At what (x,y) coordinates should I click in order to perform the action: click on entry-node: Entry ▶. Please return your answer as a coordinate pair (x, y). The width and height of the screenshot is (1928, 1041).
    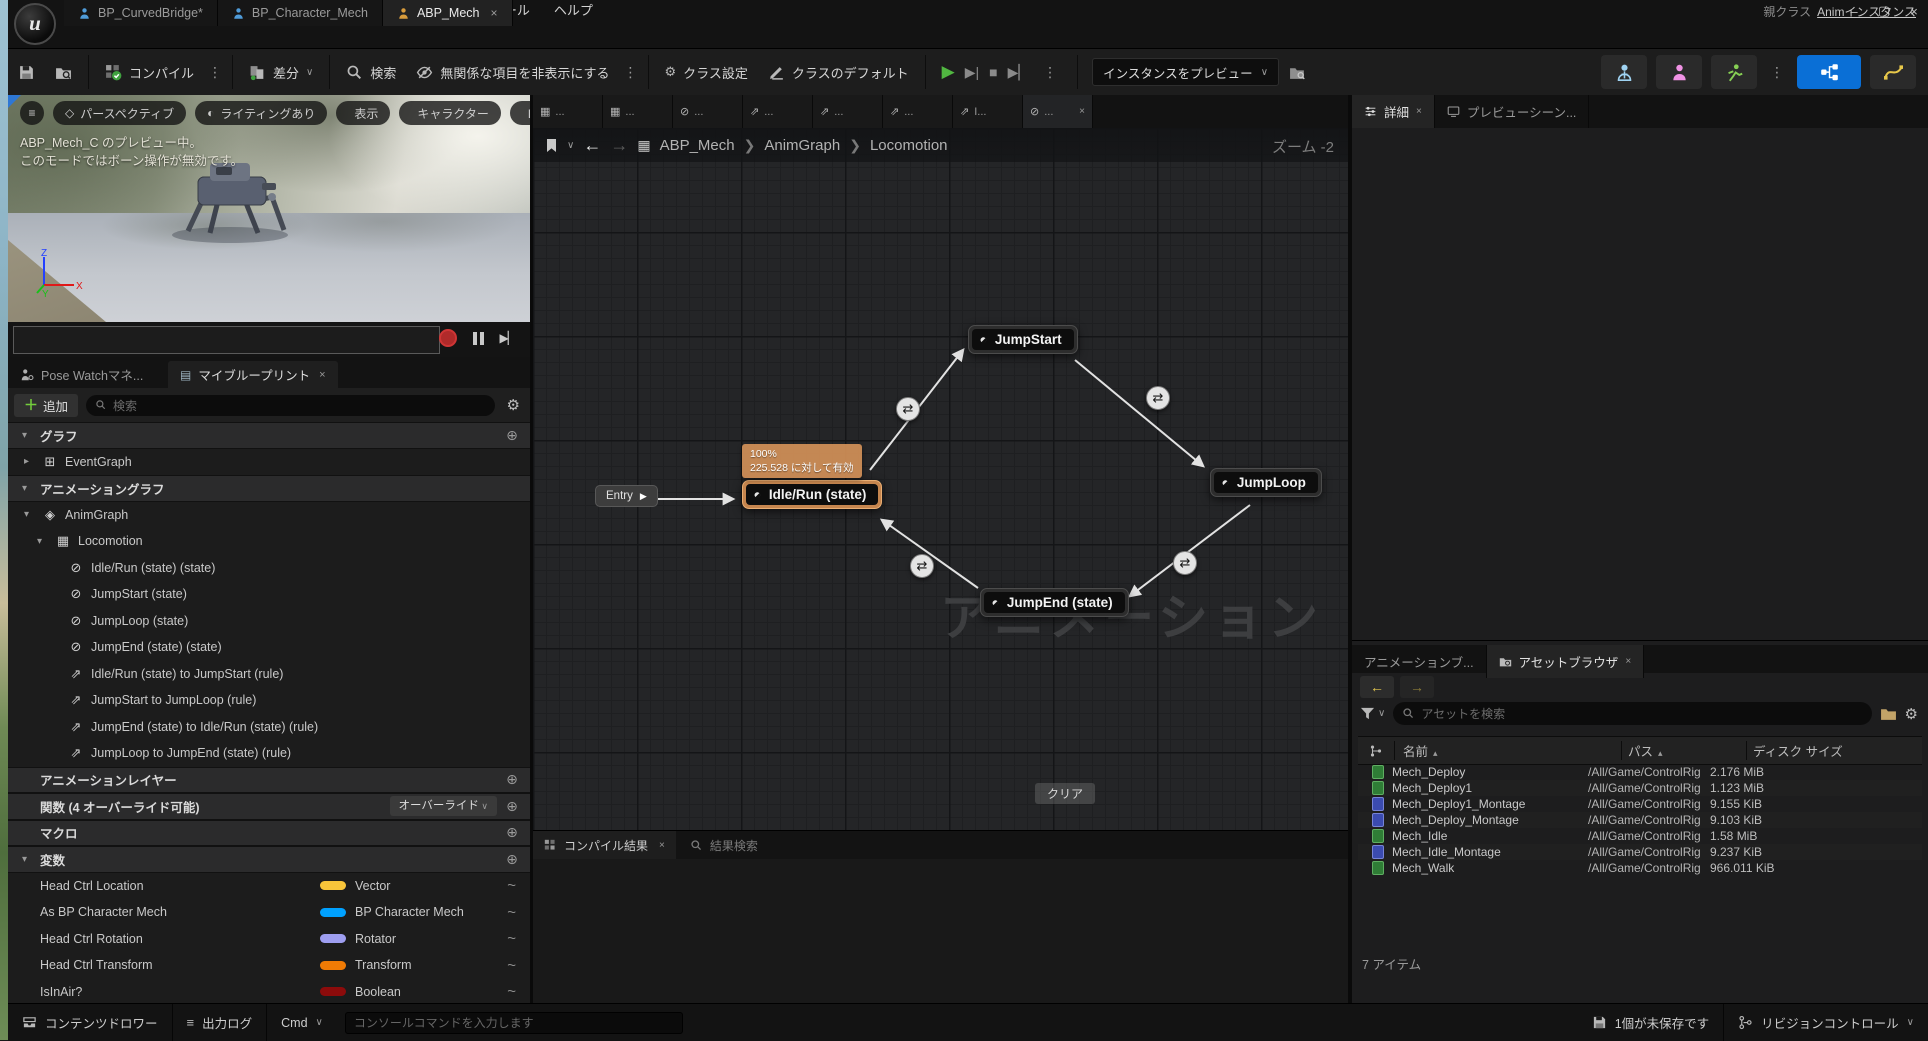
    Looking at the image, I should click on (626, 496).